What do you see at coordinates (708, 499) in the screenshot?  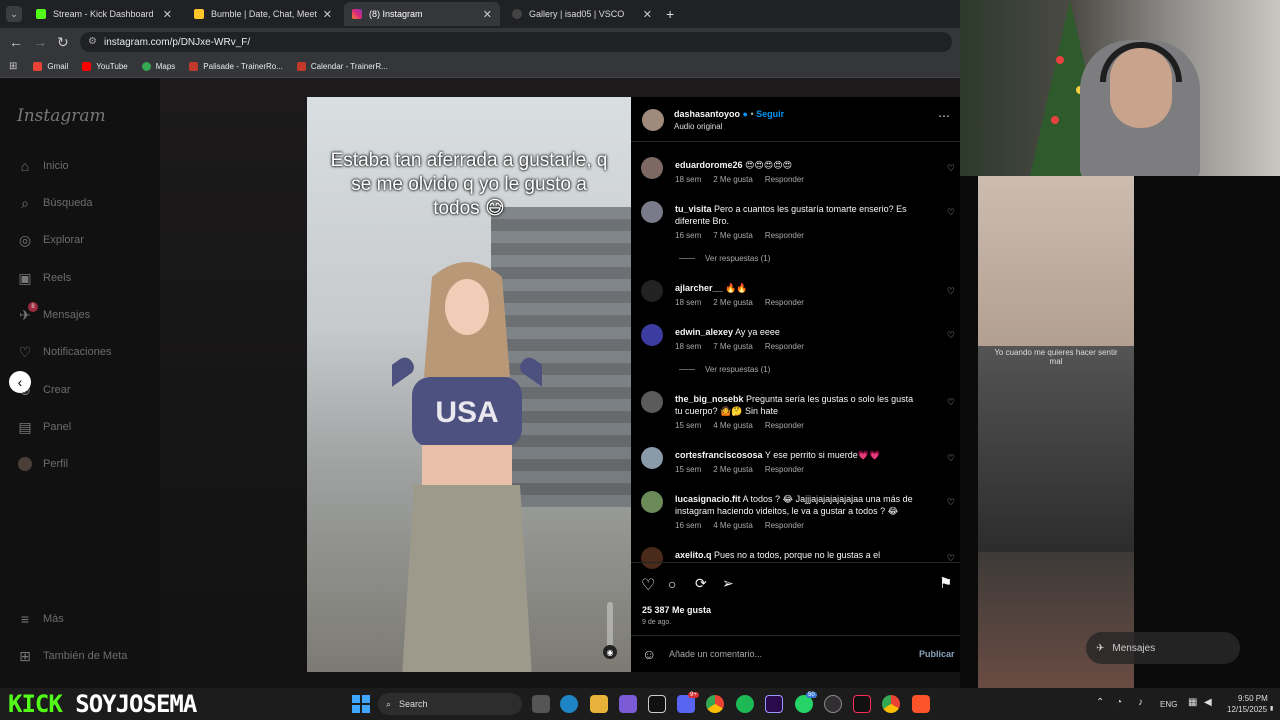 I see `commenter-username: lucasignacio.fit` at bounding box center [708, 499].